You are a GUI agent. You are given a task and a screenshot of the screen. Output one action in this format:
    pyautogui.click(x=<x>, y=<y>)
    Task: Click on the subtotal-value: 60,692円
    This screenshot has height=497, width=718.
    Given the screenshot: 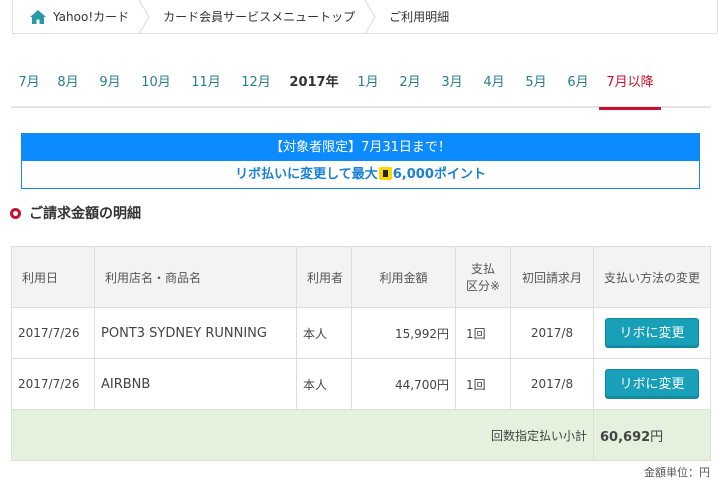 What is the action you would take?
    pyautogui.click(x=652, y=435)
    